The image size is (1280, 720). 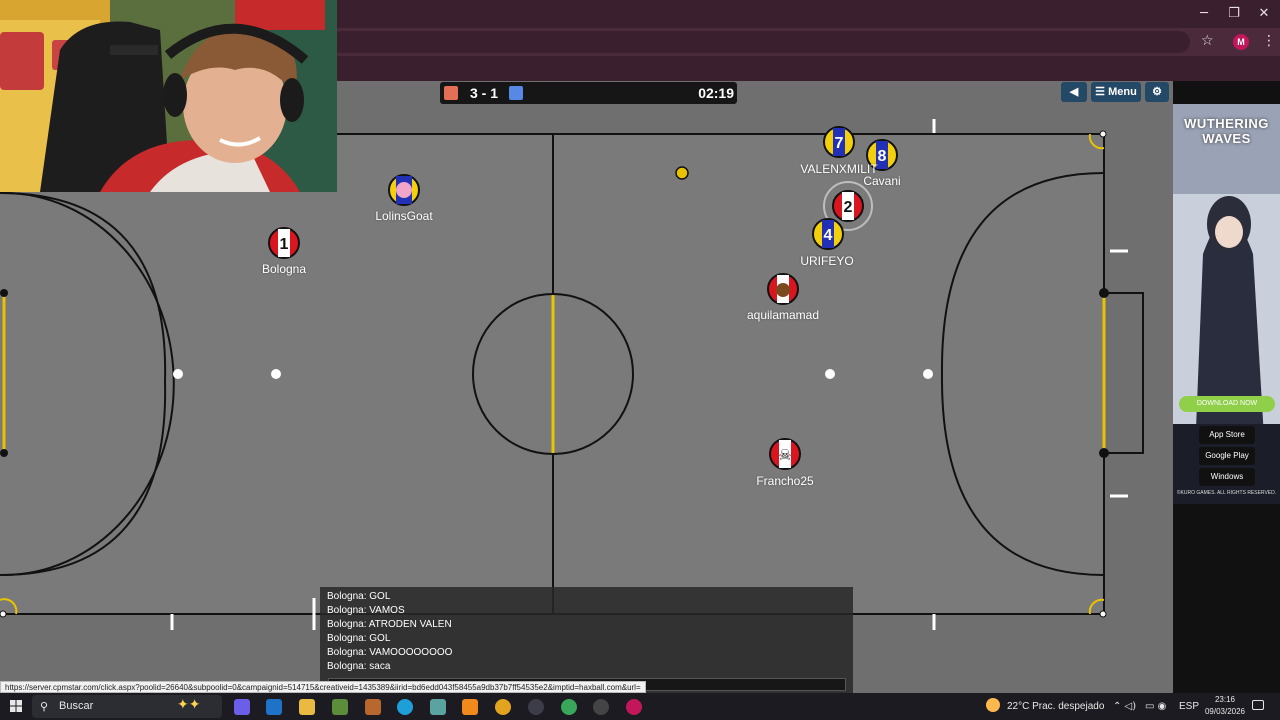 What do you see at coordinates (1226, 138) in the screenshot?
I see `ad-title-line2: WAVES` at bounding box center [1226, 138].